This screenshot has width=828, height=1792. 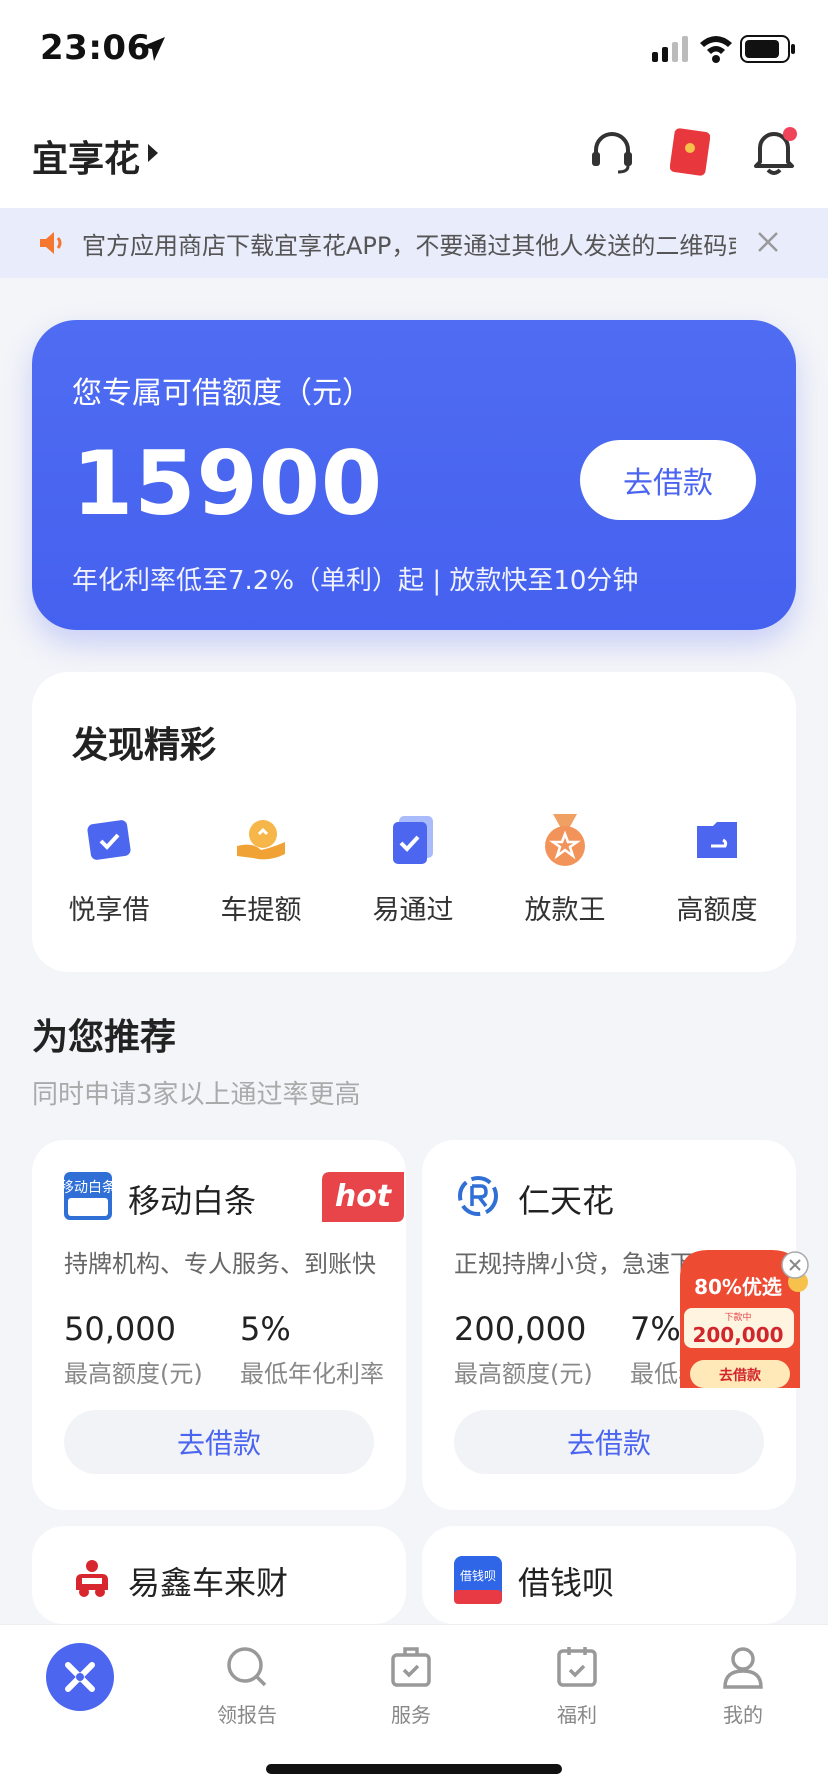 What do you see at coordinates (774, 151) in the screenshot?
I see `notification-bell-icon` at bounding box center [774, 151].